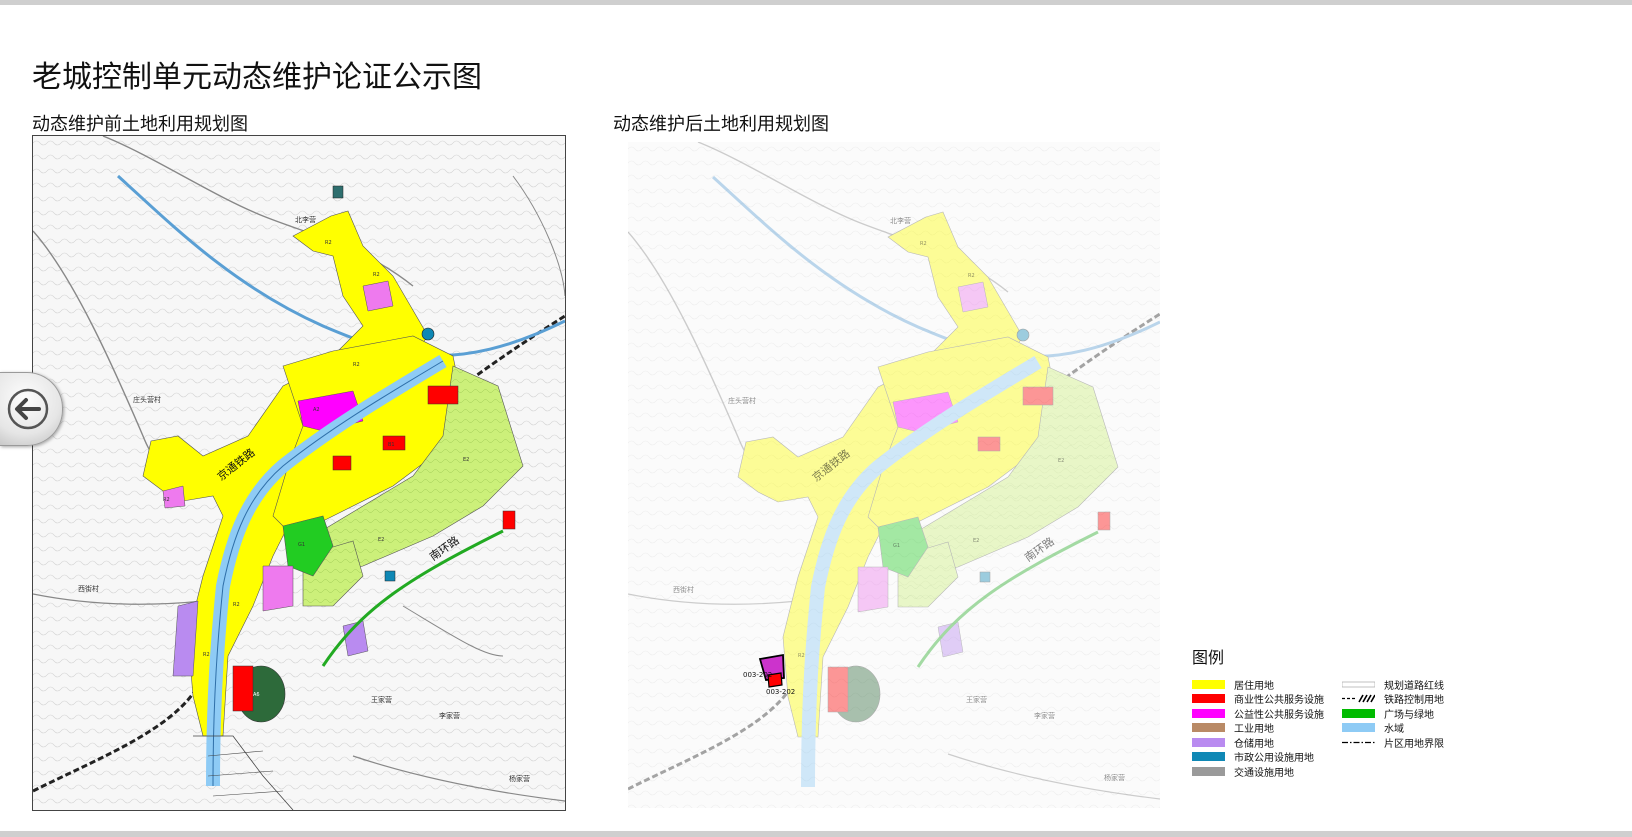 Image resolution: width=1632 pixels, height=837 pixels. What do you see at coordinates (1414, 701) in the screenshot?
I see `legend-label: 铁路控制用地` at bounding box center [1414, 701].